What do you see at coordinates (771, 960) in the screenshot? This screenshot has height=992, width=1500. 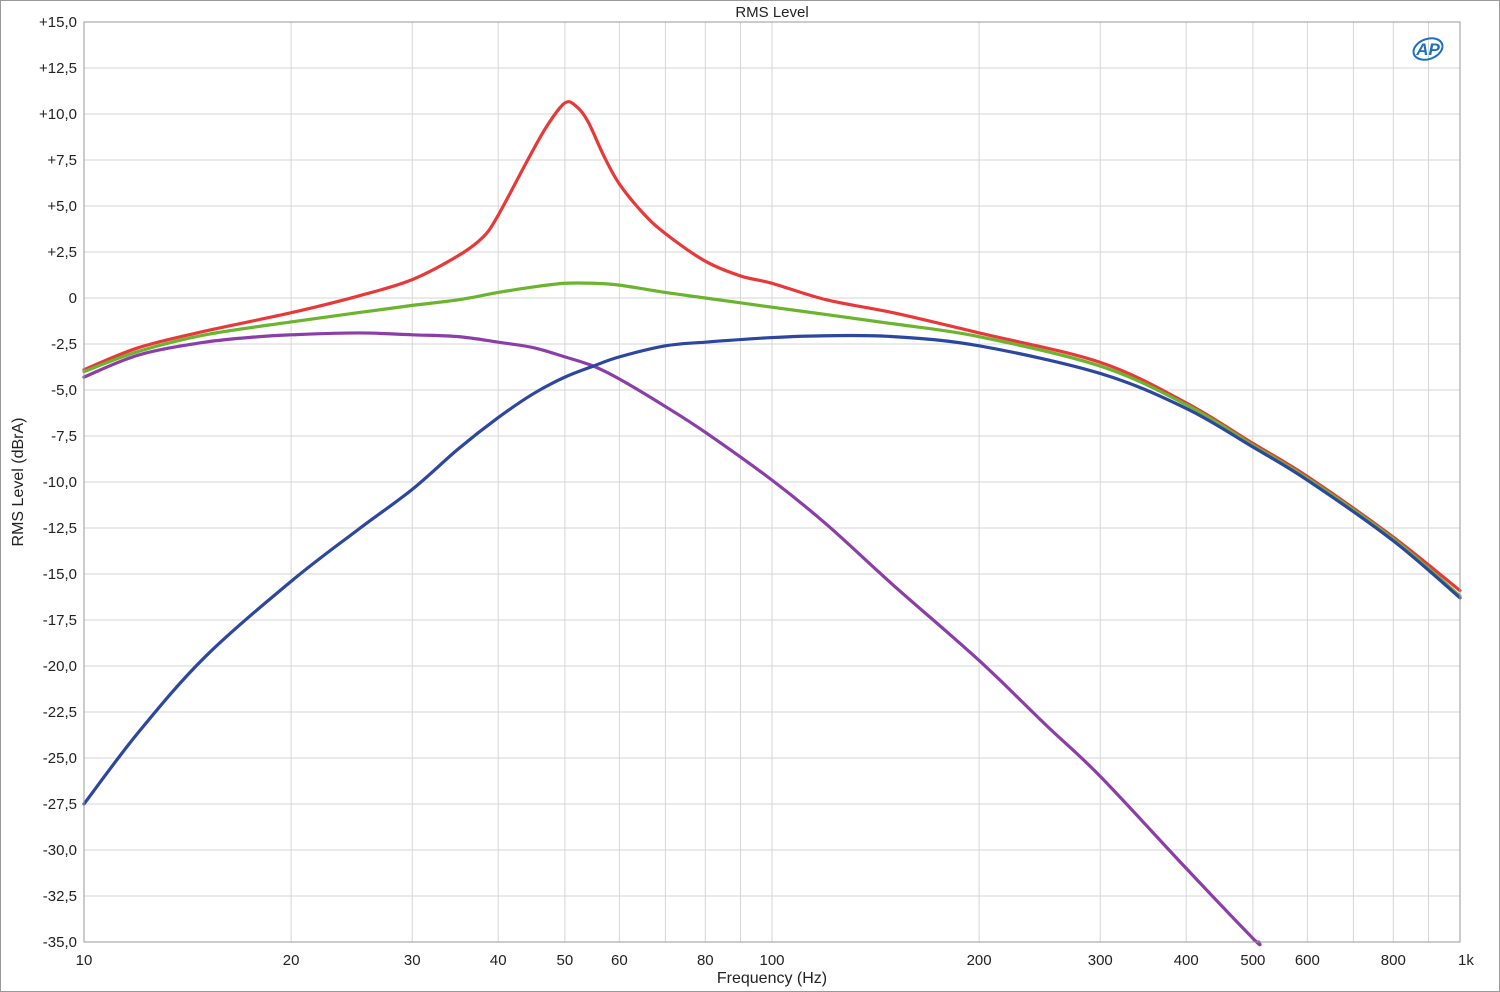 I see `x-tick-label: 100` at bounding box center [771, 960].